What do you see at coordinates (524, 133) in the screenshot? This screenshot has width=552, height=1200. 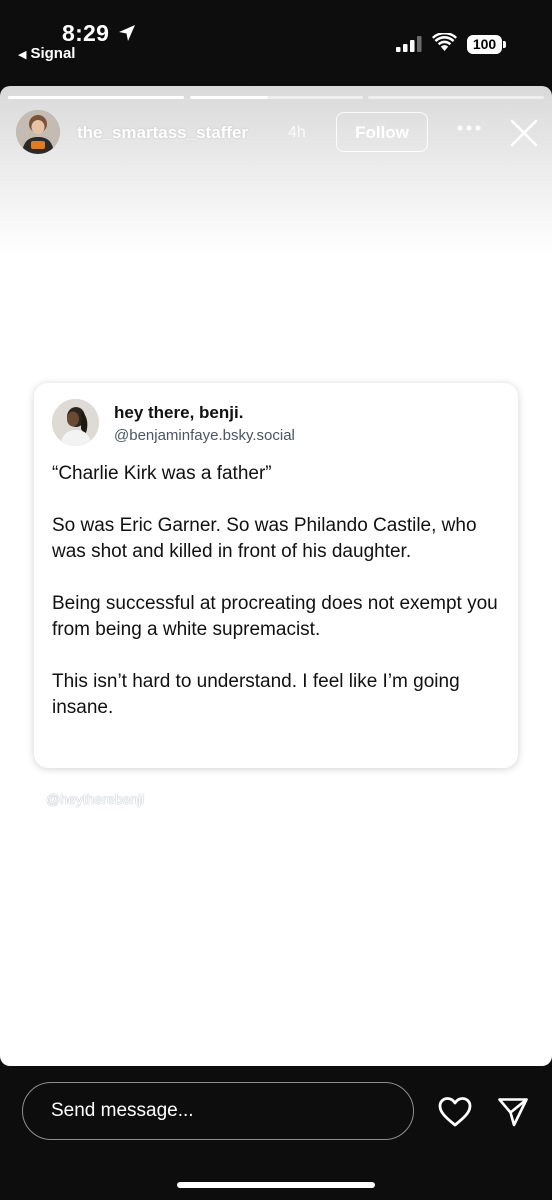 I see `close-icon` at bounding box center [524, 133].